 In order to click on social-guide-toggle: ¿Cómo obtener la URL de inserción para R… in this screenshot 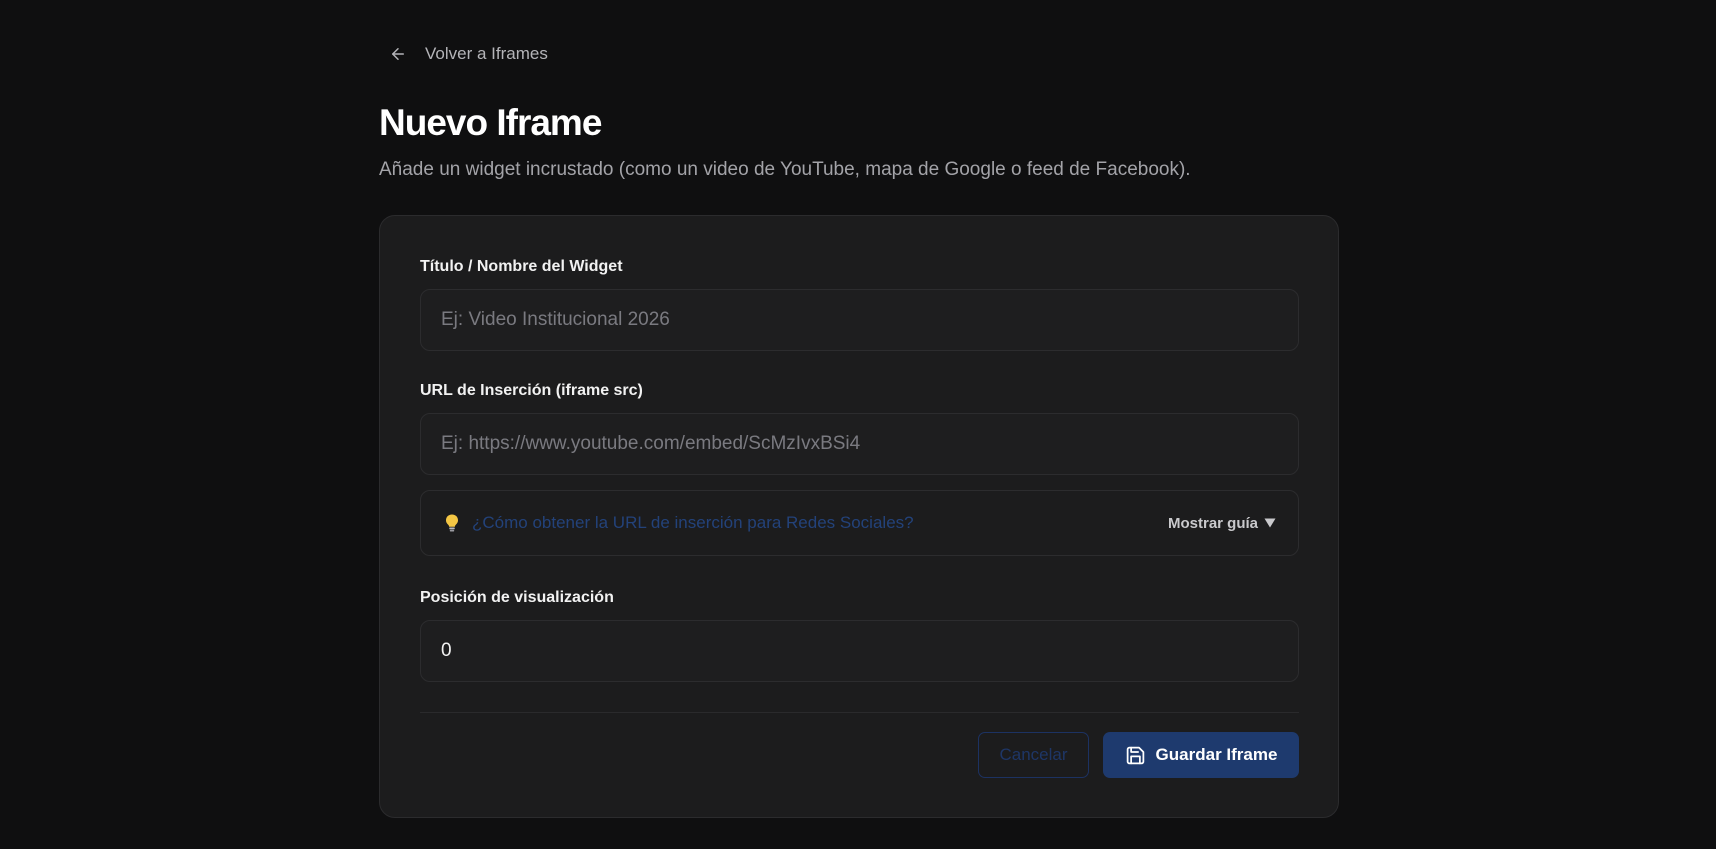, I will do `click(859, 523)`.